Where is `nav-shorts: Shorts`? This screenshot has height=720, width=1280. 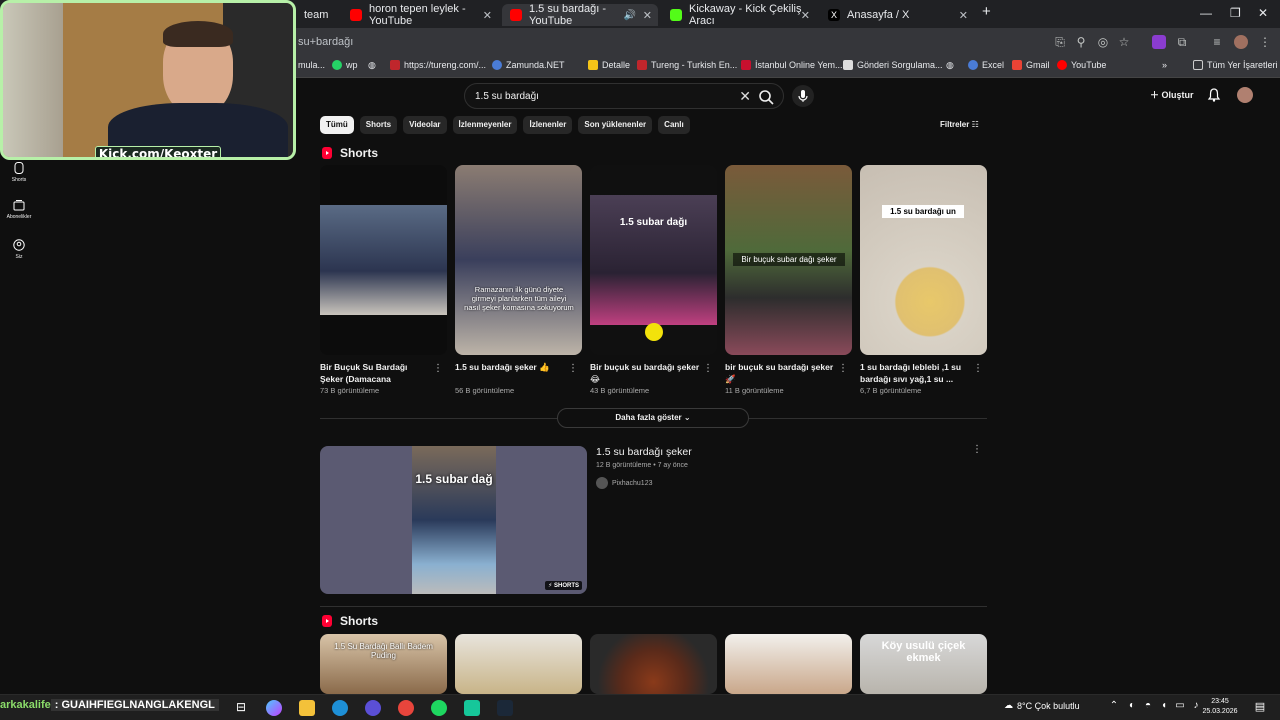
nav-shorts: Shorts is located at coordinates (19, 172).